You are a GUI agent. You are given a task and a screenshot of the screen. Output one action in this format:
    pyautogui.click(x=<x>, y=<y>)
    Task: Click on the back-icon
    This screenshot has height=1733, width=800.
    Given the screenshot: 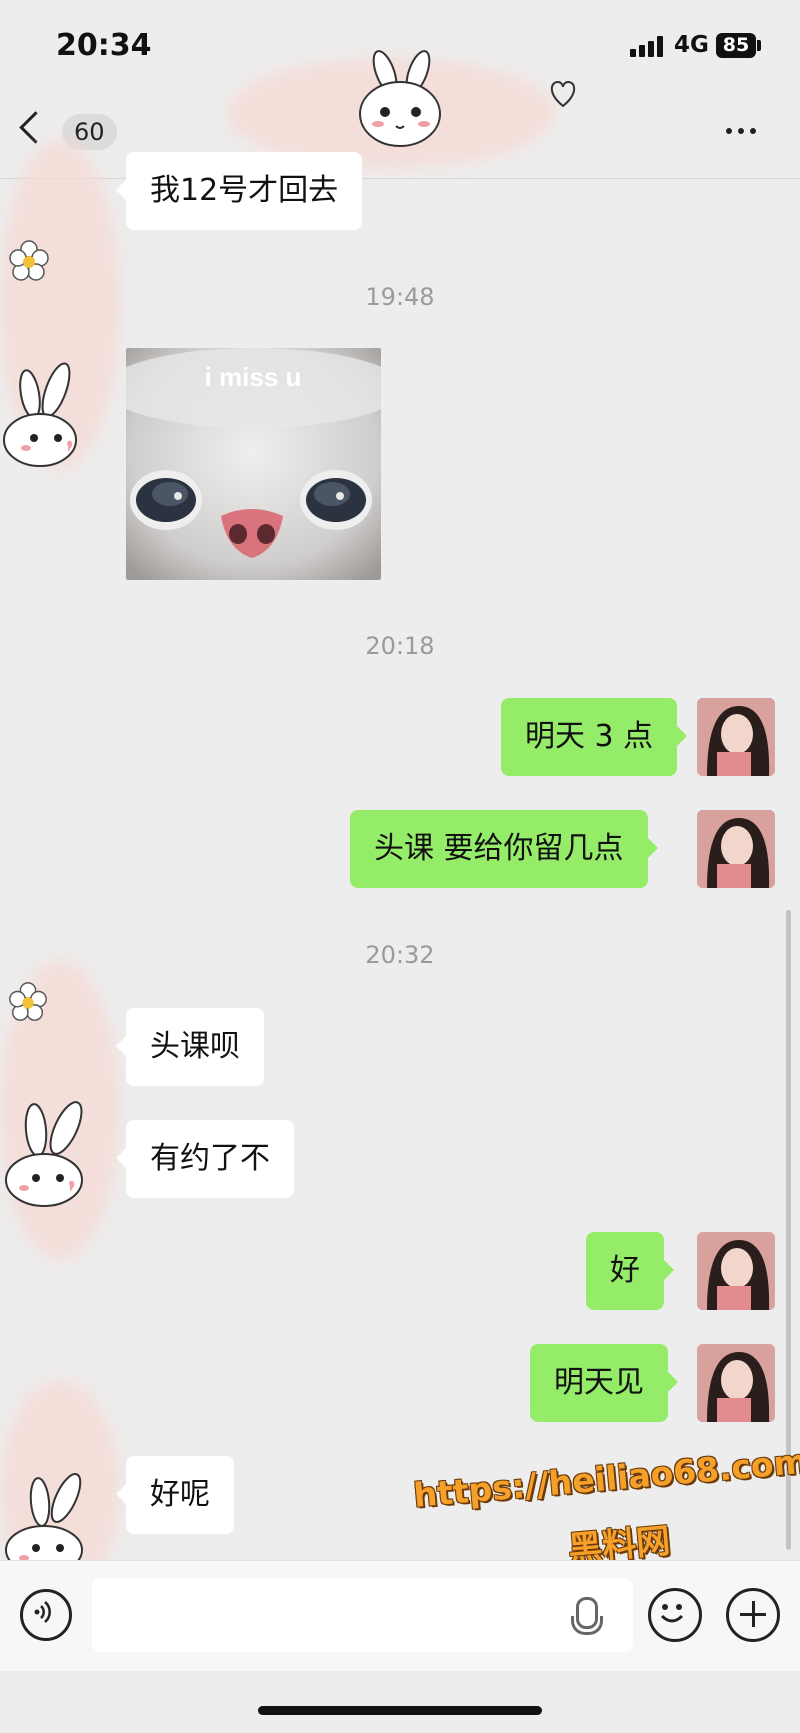 What is the action you would take?
    pyautogui.click(x=35, y=127)
    